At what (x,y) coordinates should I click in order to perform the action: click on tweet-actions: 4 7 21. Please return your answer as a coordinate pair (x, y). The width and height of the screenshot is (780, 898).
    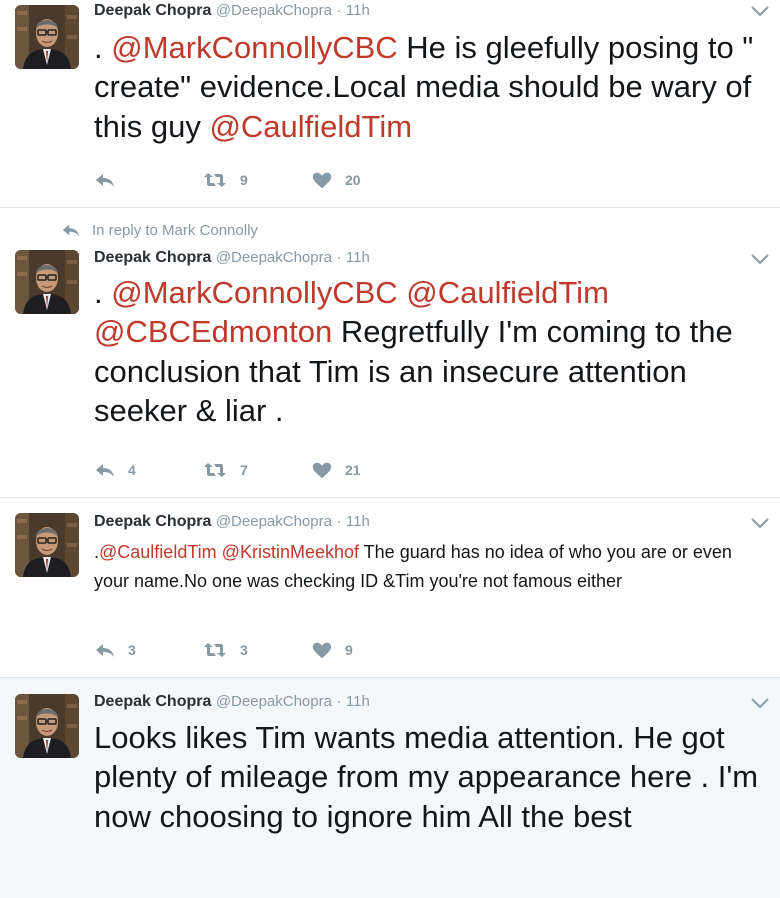
    Looking at the image, I should click on (244, 470).